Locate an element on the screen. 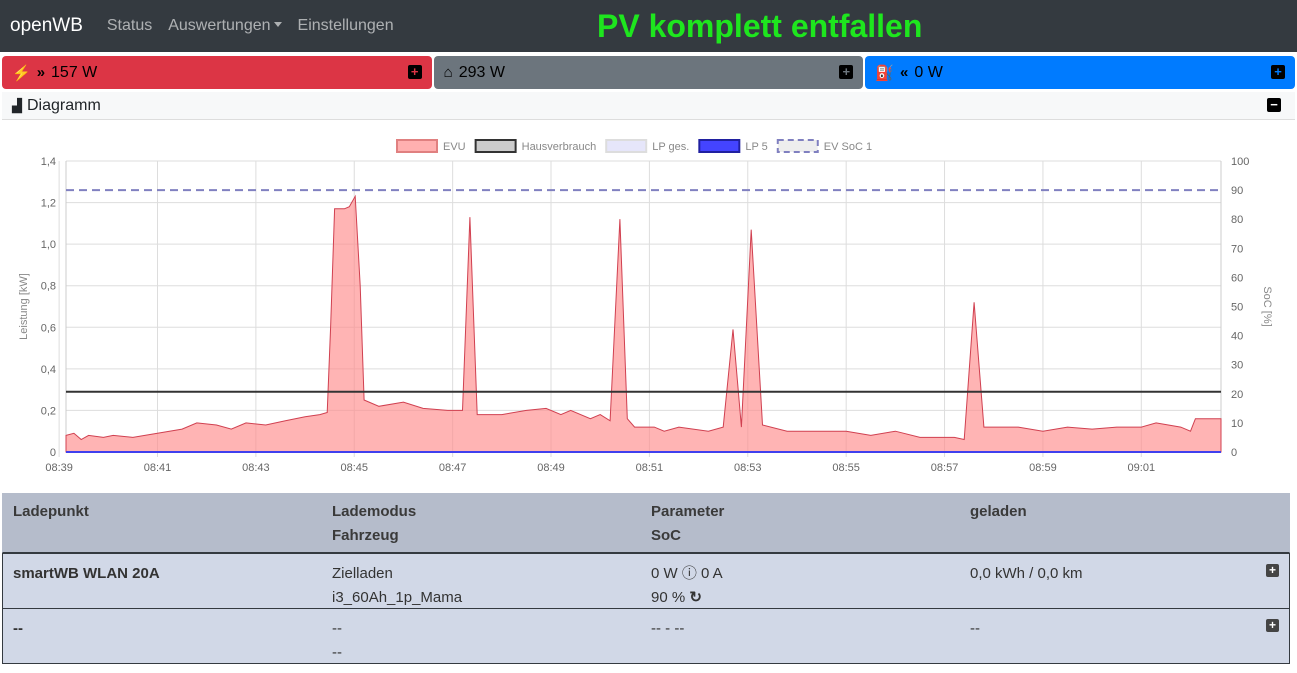  double-chevron-right-icon: » is located at coordinates (41, 72).